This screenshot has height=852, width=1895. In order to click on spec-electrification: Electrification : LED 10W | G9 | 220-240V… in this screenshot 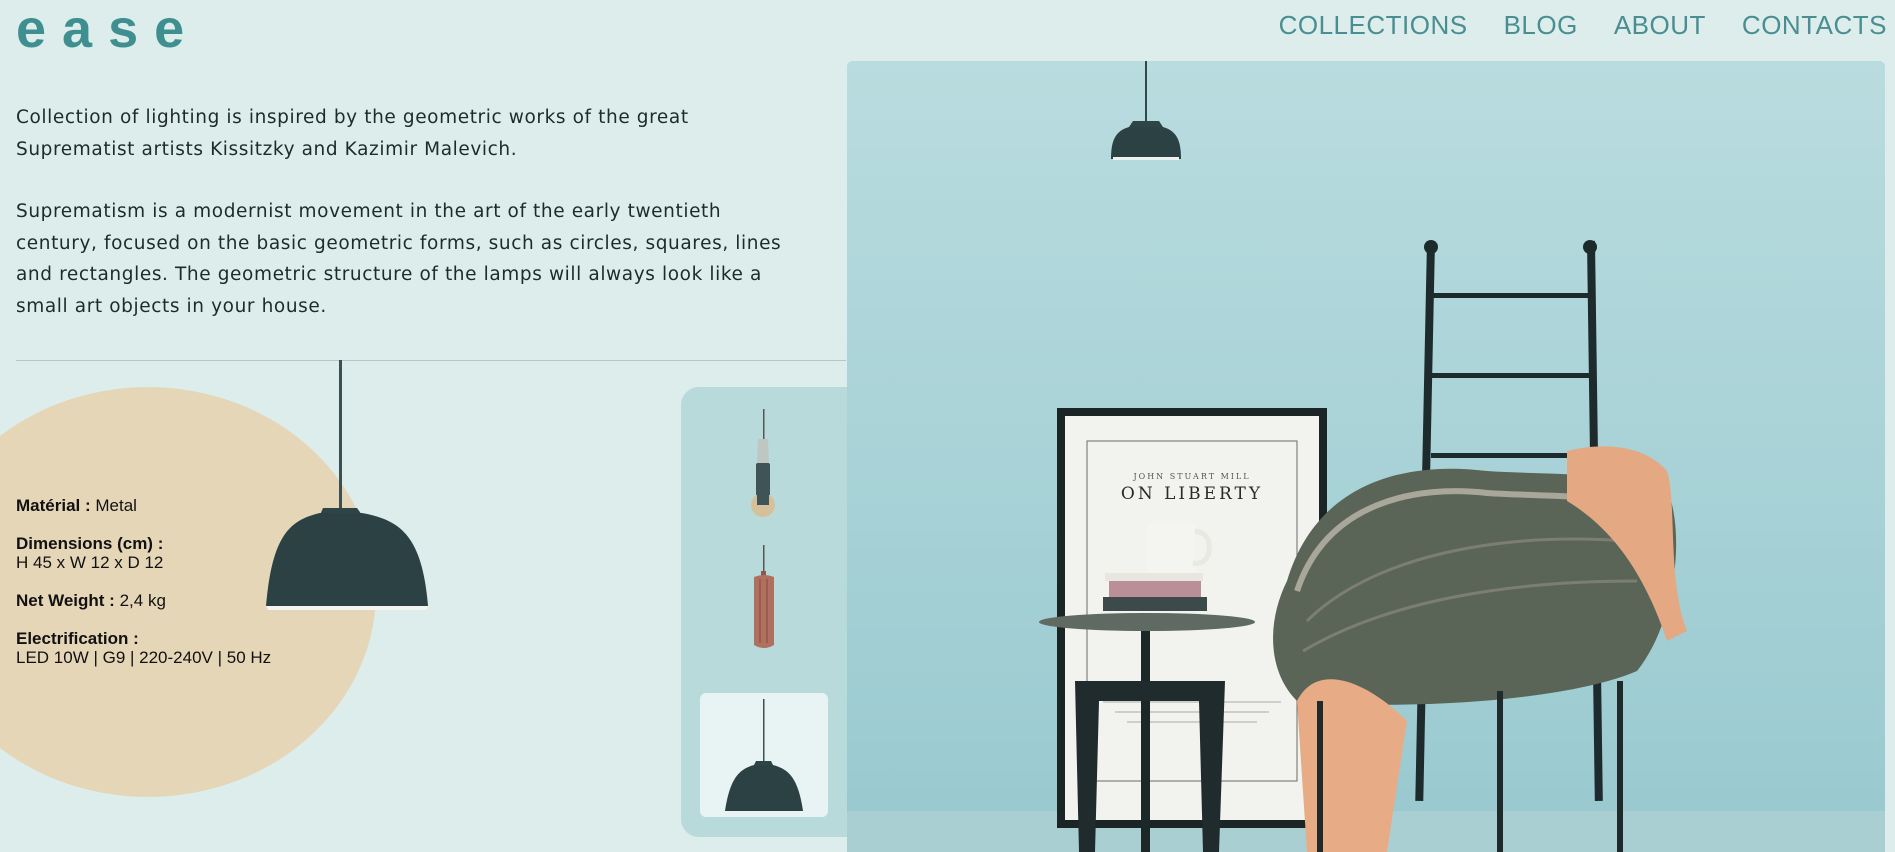, I will do `click(144, 648)`.